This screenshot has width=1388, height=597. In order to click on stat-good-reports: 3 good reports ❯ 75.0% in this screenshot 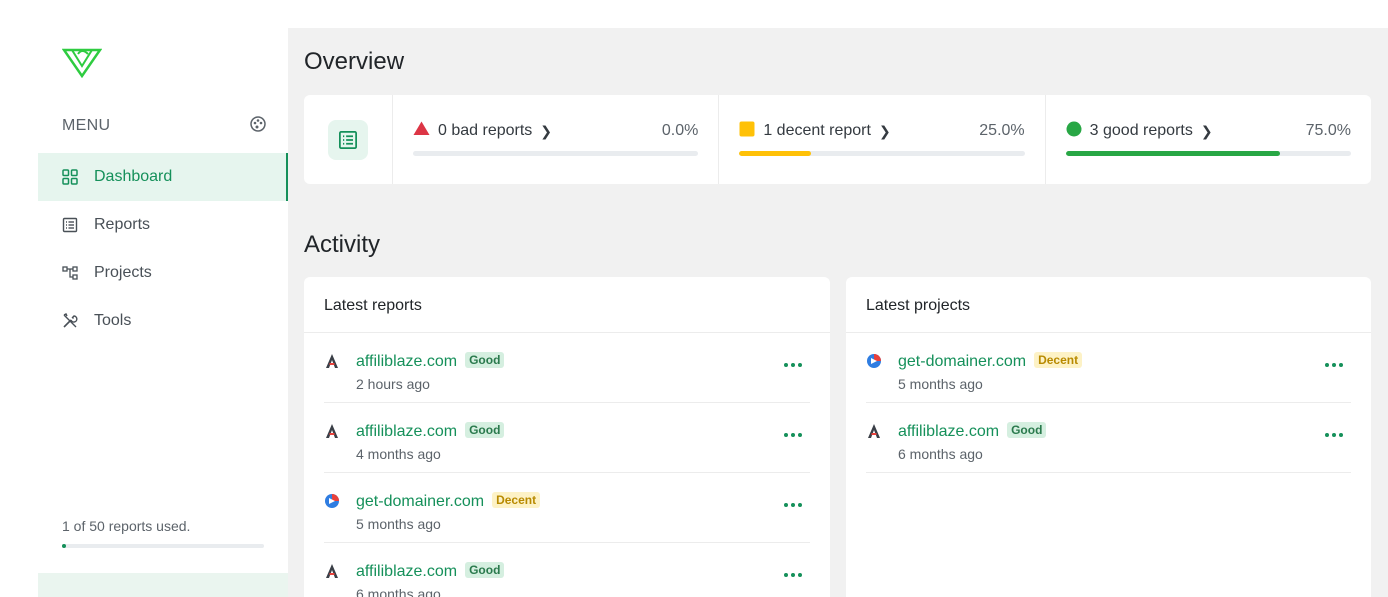, I will do `click(1208, 139)`.